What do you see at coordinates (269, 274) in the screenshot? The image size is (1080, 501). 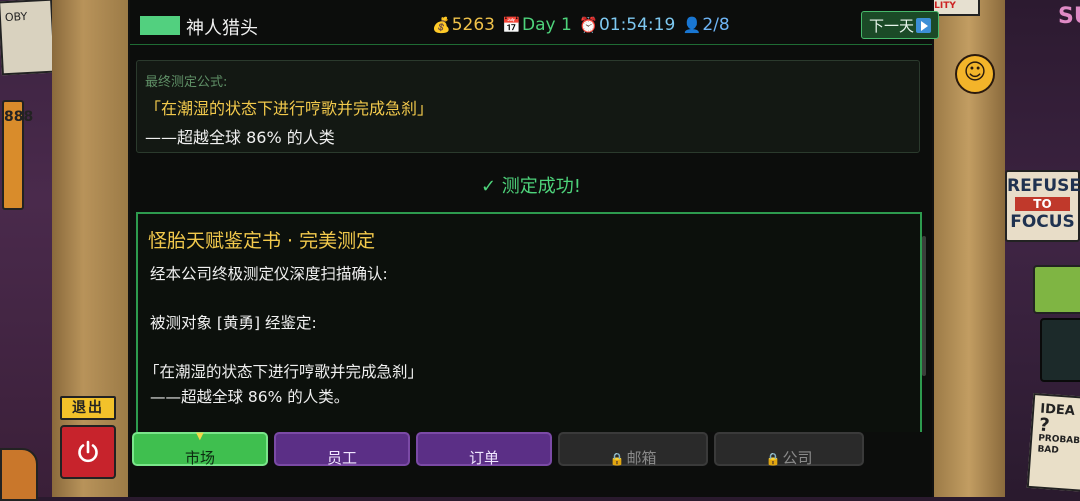 I see `certificate-intro: 经本公司终极测定仪深度扫描确认:` at bounding box center [269, 274].